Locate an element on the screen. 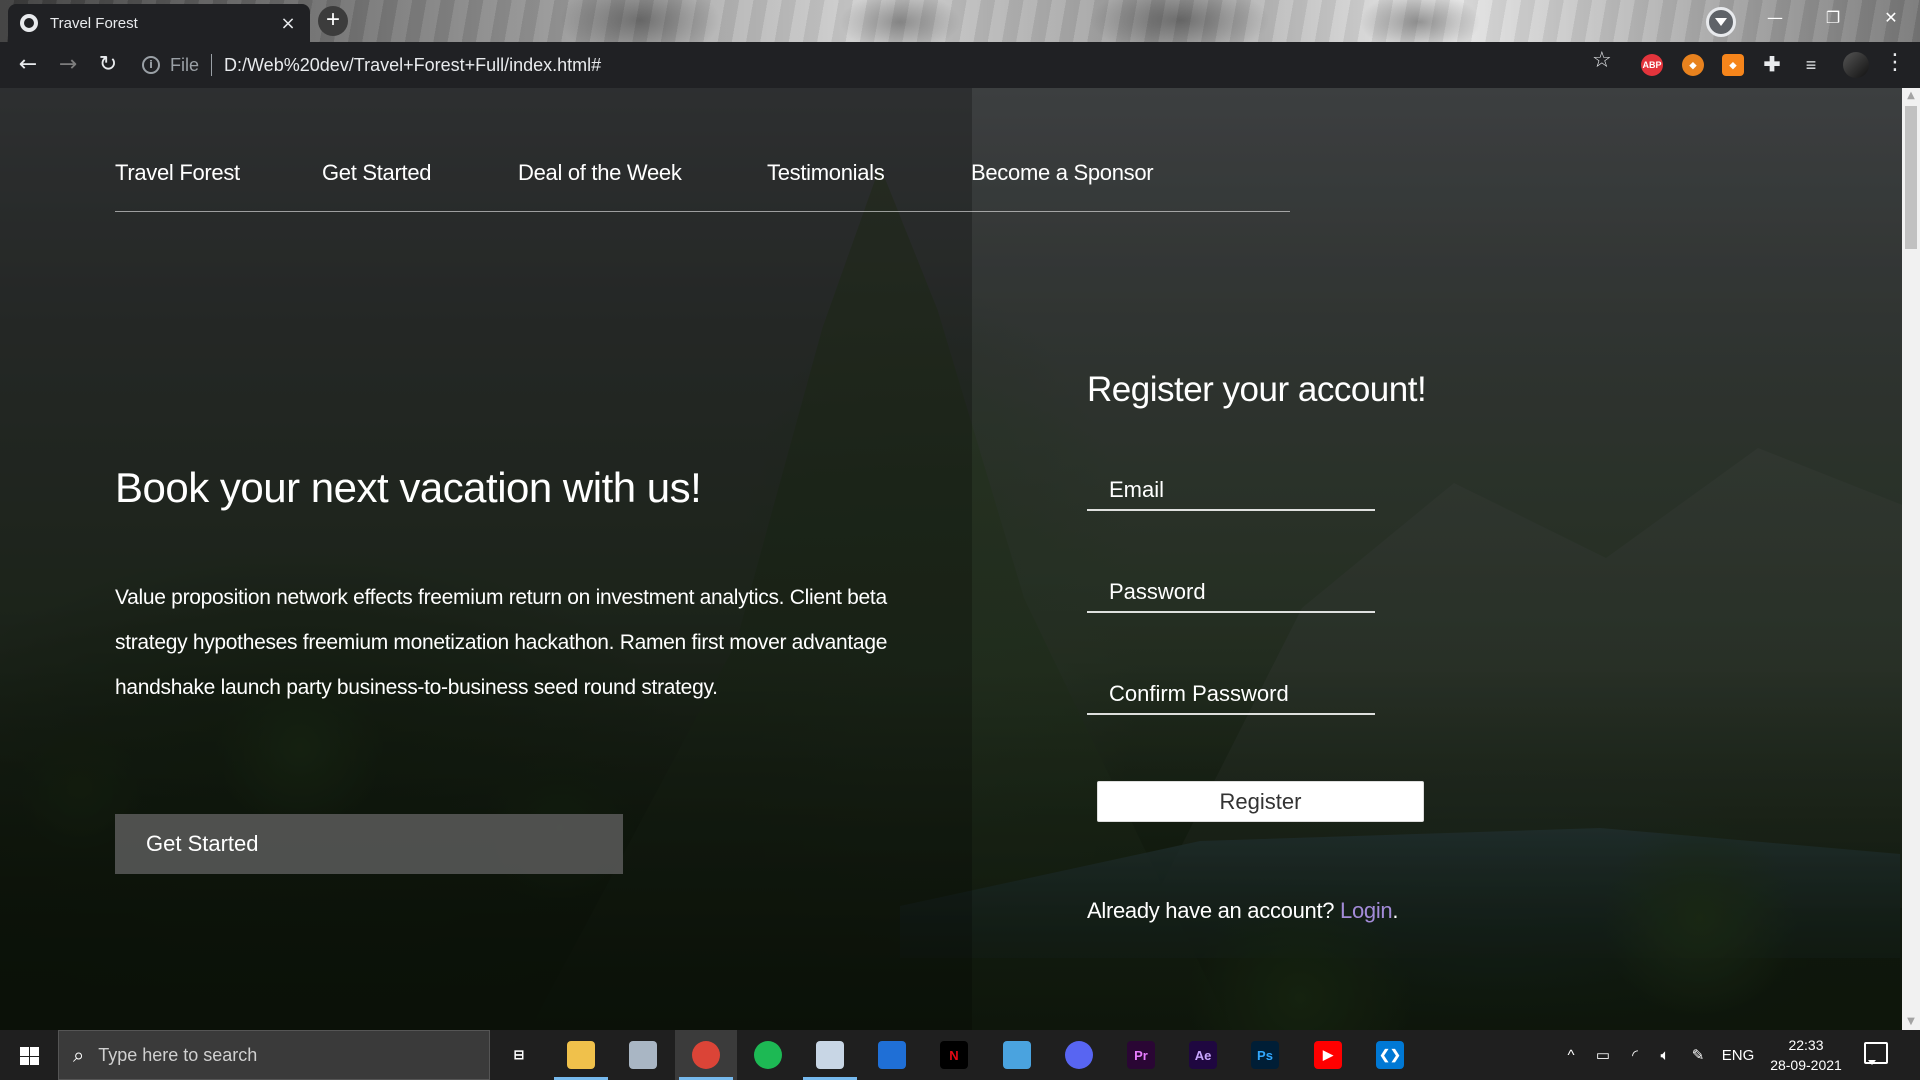  after-effects-icon: Ae is located at coordinates (1203, 1055).